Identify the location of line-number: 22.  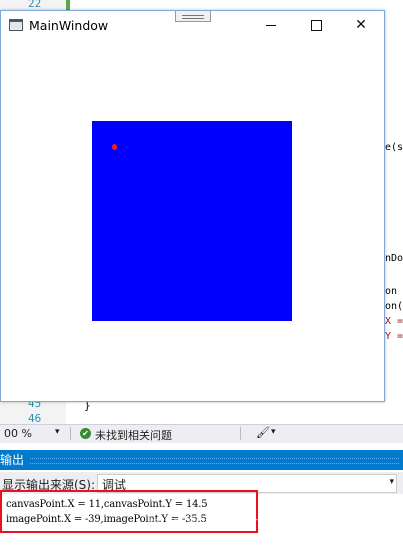
(35, 5).